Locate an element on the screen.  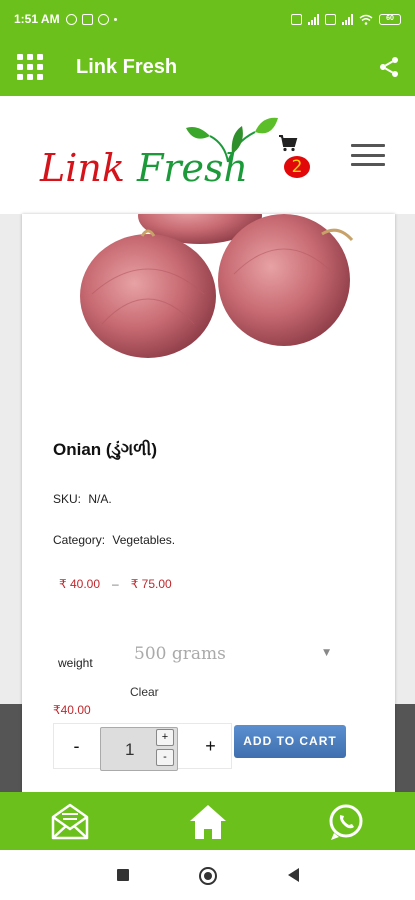
recent-apps-icon is located at coordinates (123, 875).